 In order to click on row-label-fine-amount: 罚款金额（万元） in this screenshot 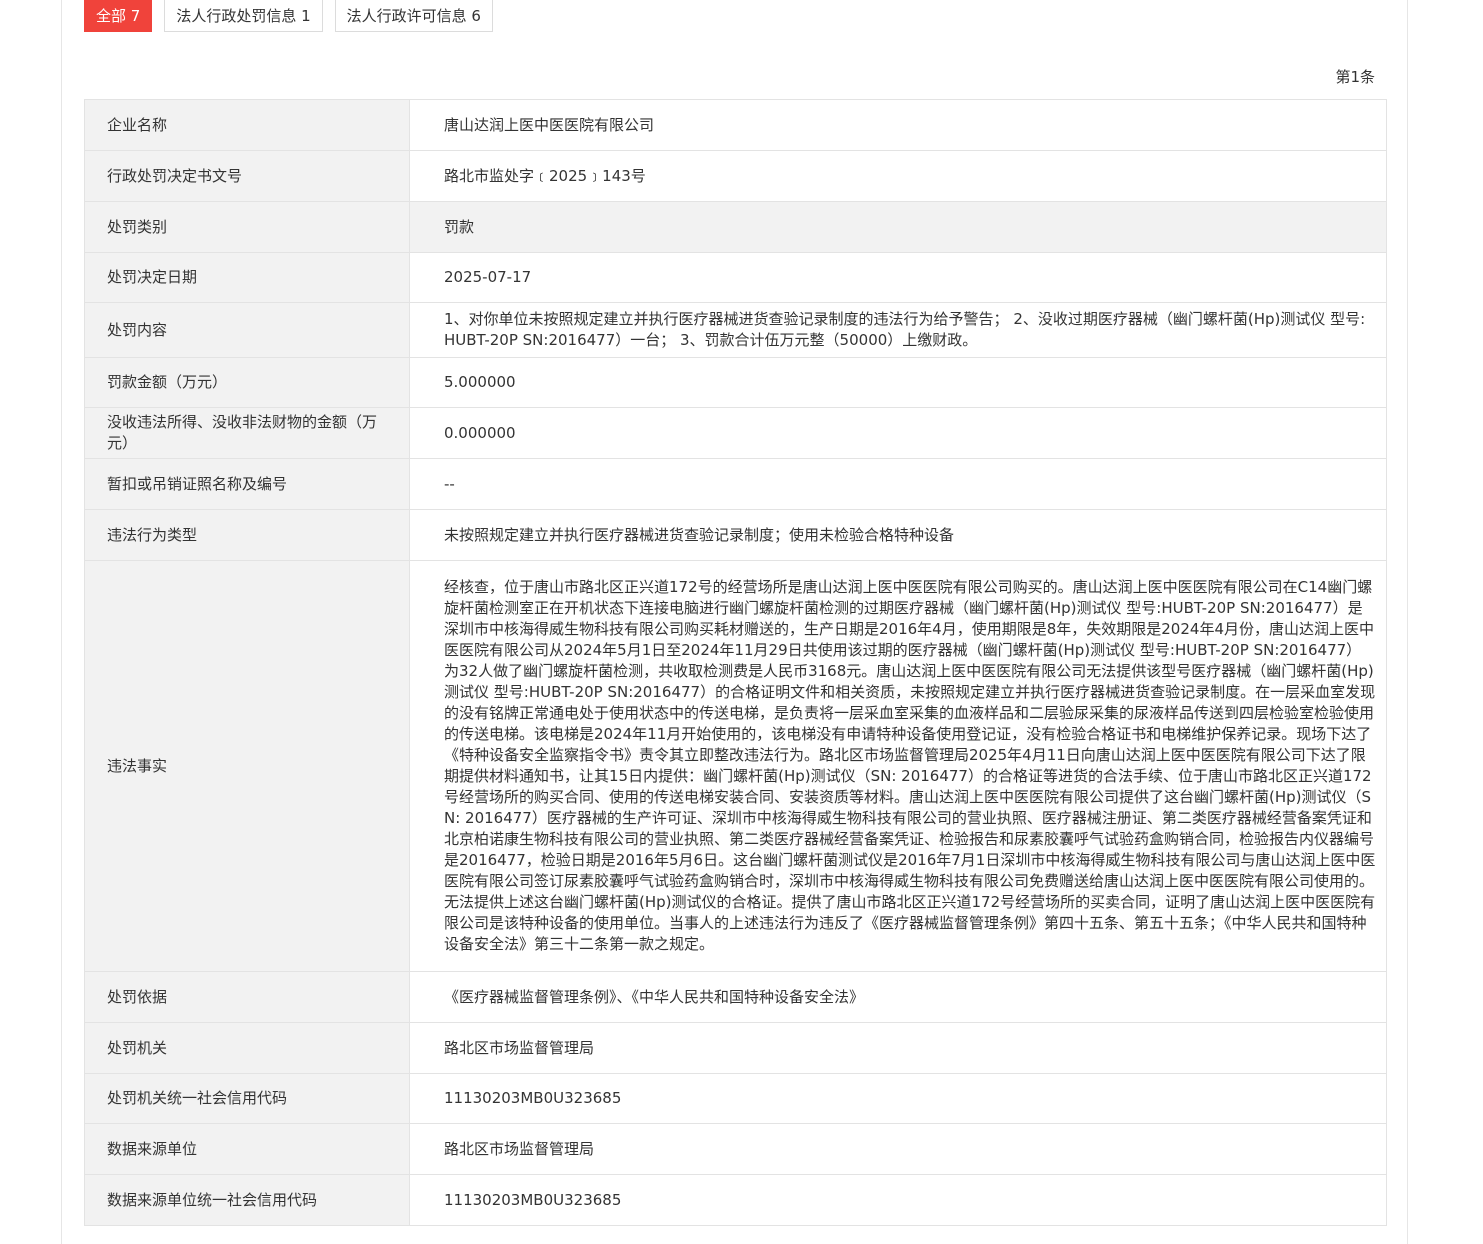, I will do `click(247, 382)`.